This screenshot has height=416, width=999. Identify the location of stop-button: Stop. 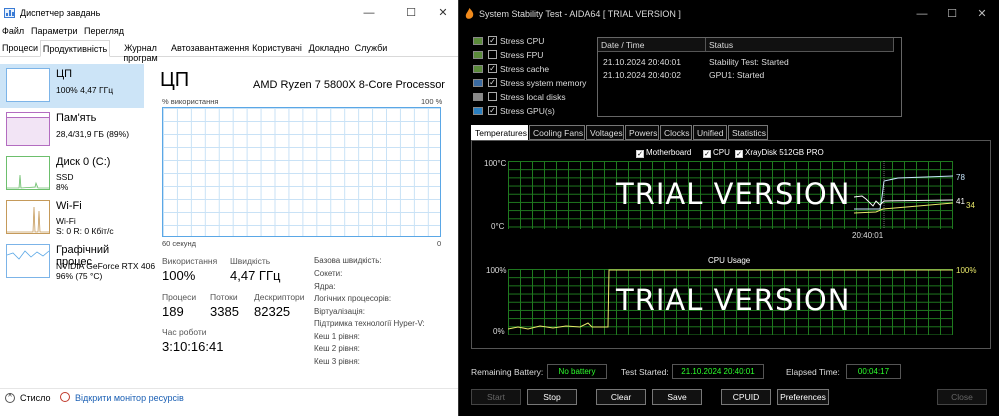
(552, 397).